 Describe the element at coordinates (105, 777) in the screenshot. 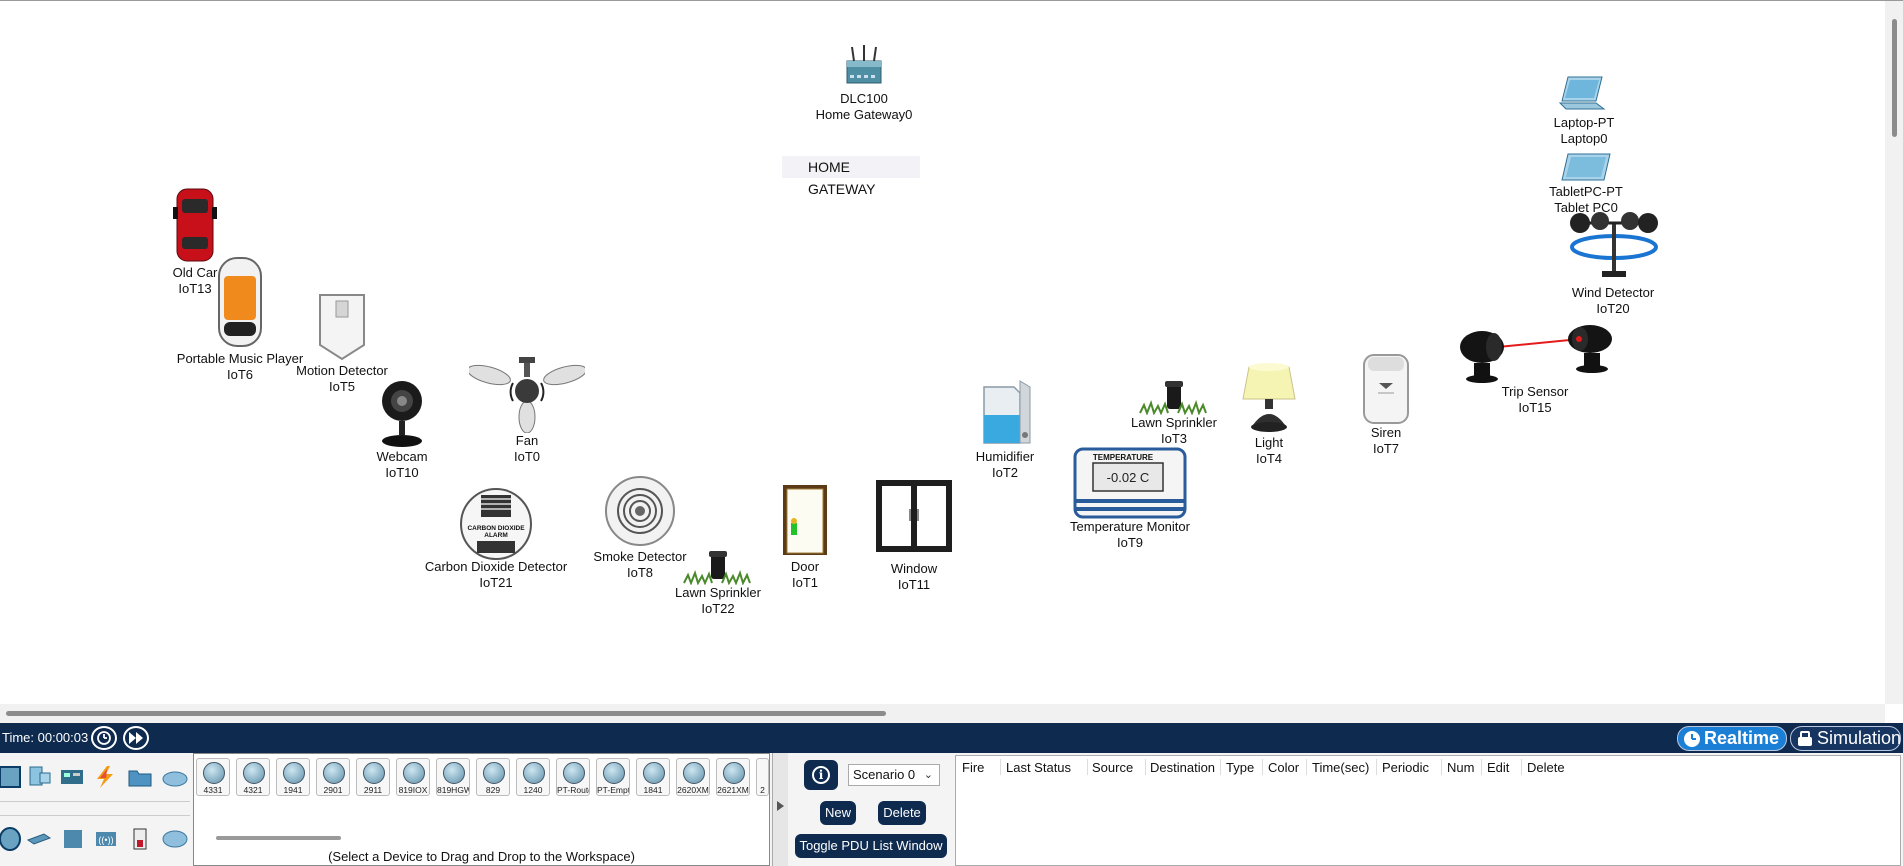

I see `connections-category` at that location.